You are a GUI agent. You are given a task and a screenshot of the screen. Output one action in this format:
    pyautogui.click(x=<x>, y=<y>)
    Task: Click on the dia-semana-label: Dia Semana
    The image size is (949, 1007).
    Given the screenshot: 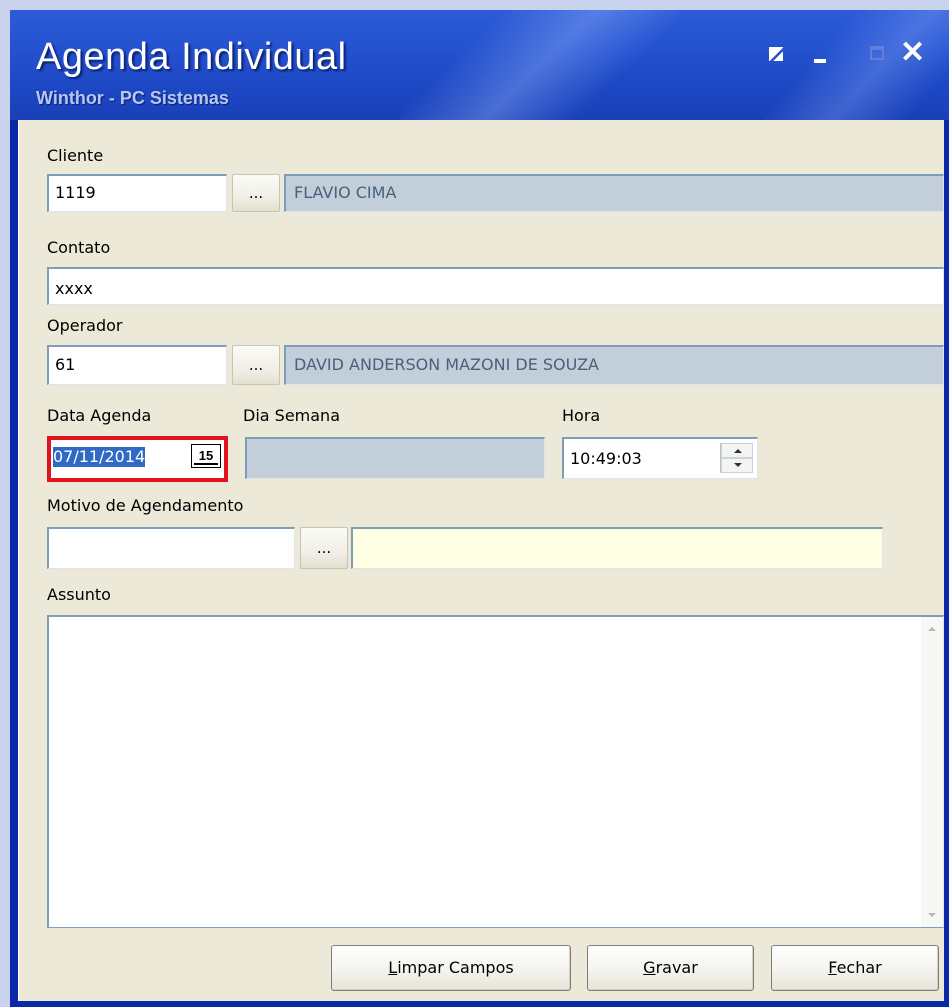 What is the action you would take?
    pyautogui.click(x=291, y=415)
    